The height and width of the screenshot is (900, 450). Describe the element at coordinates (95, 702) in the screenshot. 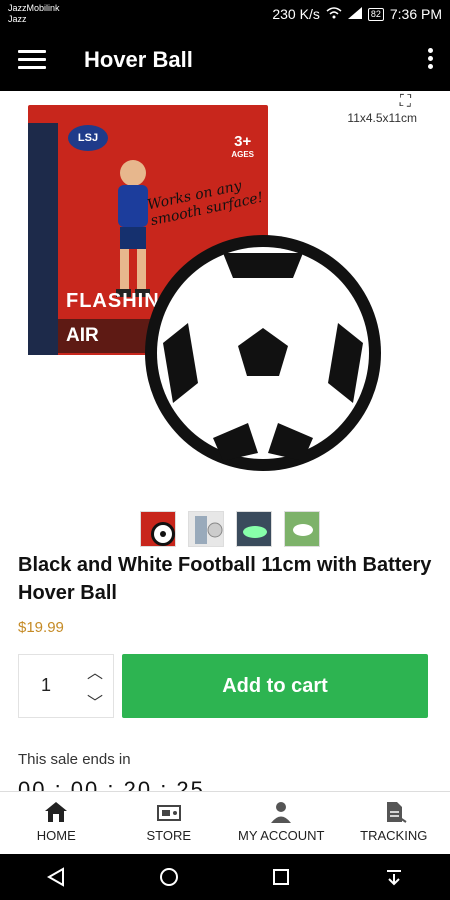

I see `chevron-down-icon: ﹀` at that location.